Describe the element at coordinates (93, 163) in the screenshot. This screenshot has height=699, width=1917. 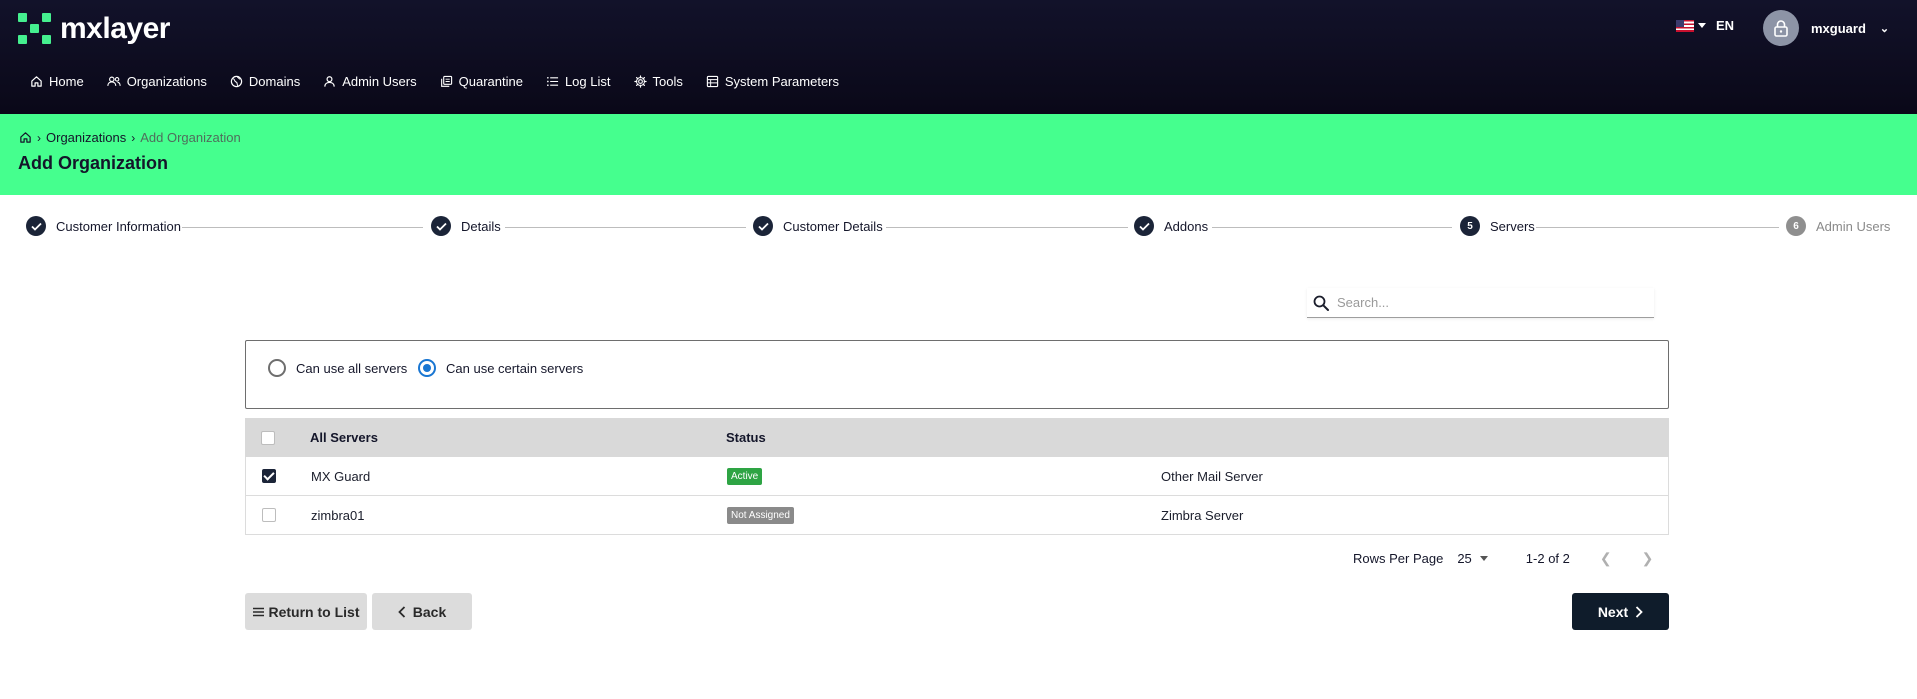
I see `page-title: Add Organization` at that location.